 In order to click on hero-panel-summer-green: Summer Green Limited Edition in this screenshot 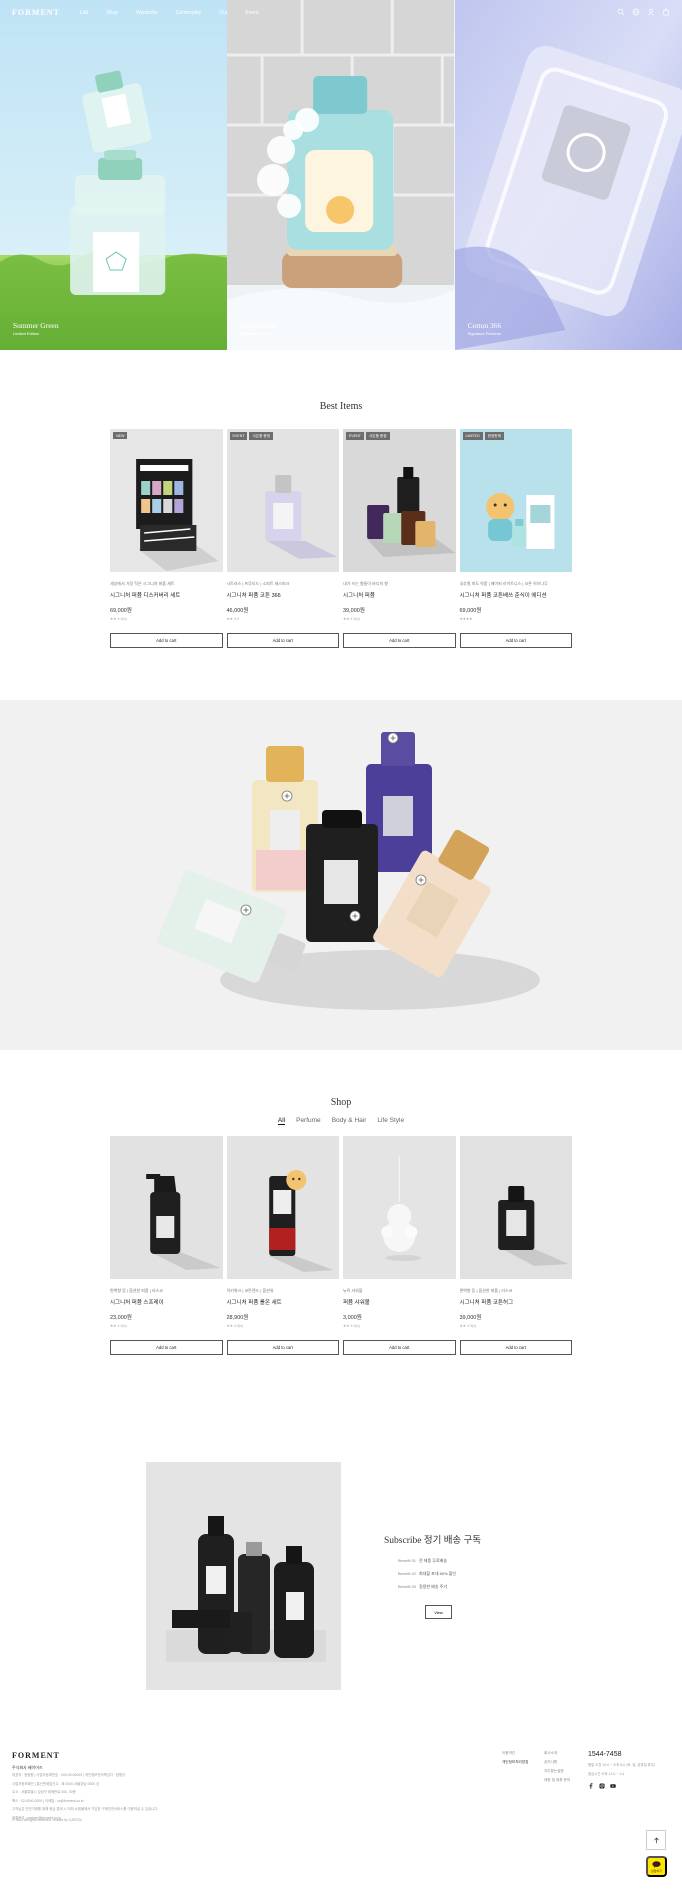, I will do `click(114, 175)`.